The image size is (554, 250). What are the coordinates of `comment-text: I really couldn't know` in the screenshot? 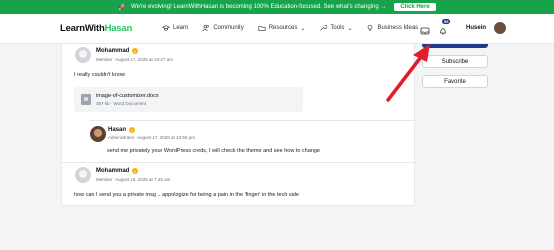 It's located at (99, 75).